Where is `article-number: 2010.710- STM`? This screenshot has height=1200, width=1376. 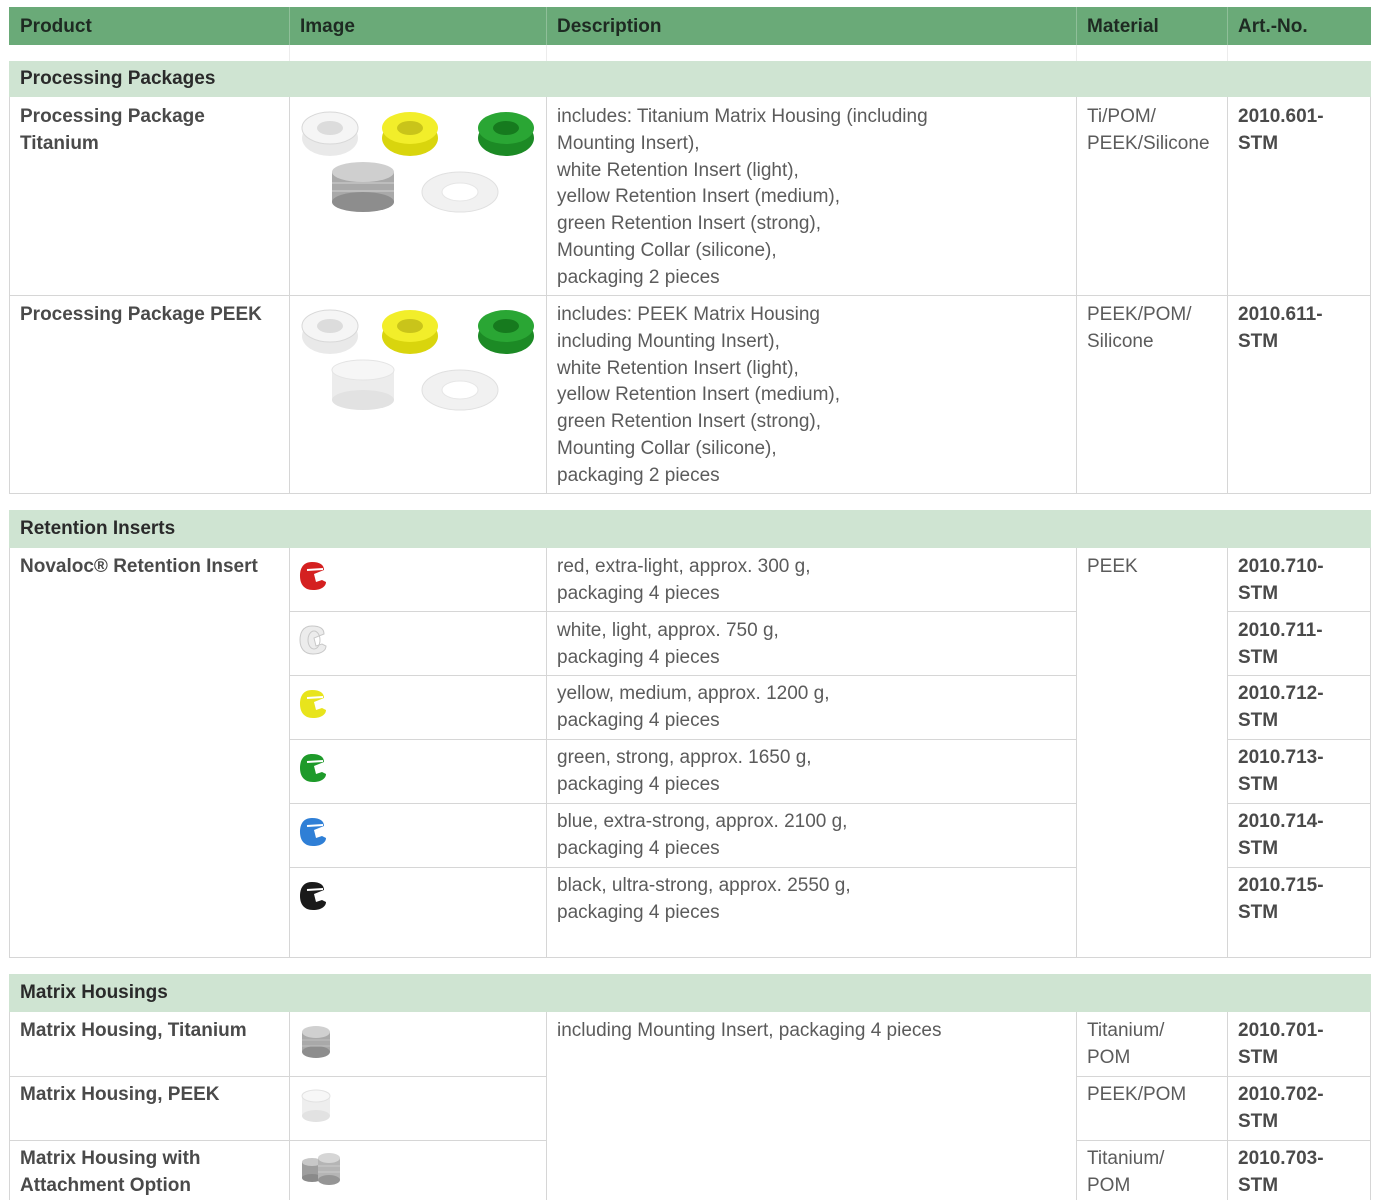
article-number: 2010.710- STM is located at coordinates (1281, 580).